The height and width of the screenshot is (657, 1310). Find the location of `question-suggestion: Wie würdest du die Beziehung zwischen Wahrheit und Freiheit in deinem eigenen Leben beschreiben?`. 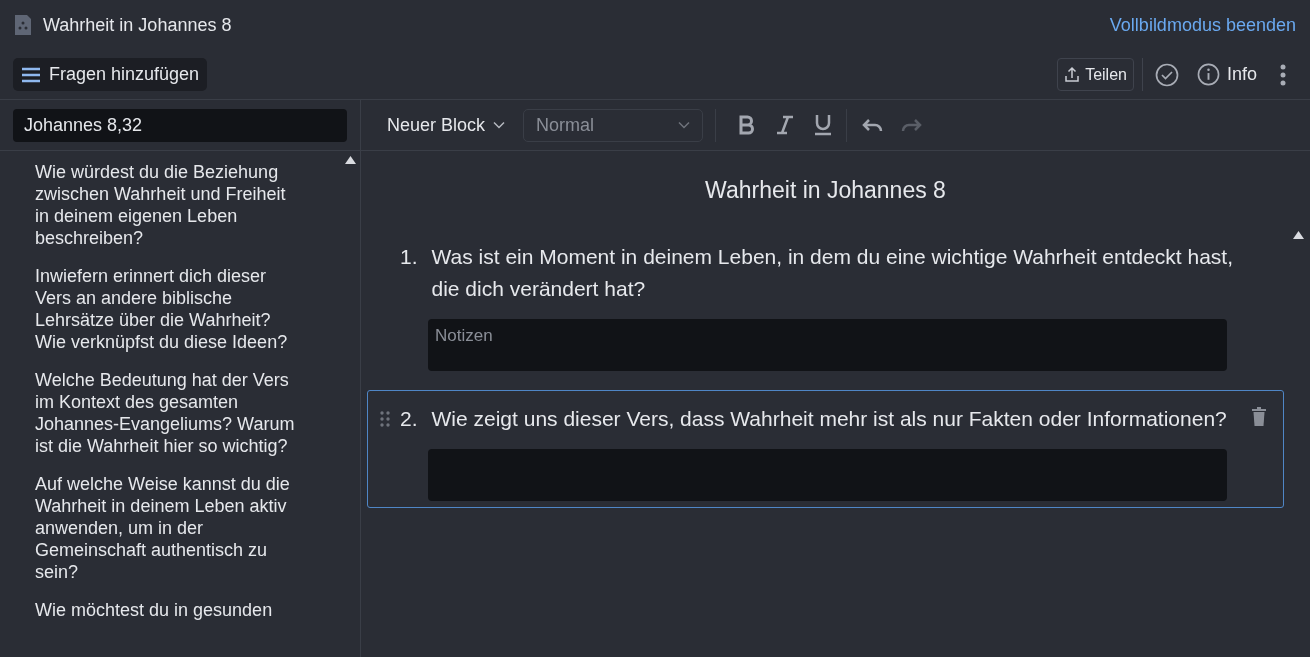

question-suggestion: Wie würdest du die Beziehung zwischen Wahrheit und Freiheit in deinem eigenen Leben beschreiben? is located at coordinates (167, 205).